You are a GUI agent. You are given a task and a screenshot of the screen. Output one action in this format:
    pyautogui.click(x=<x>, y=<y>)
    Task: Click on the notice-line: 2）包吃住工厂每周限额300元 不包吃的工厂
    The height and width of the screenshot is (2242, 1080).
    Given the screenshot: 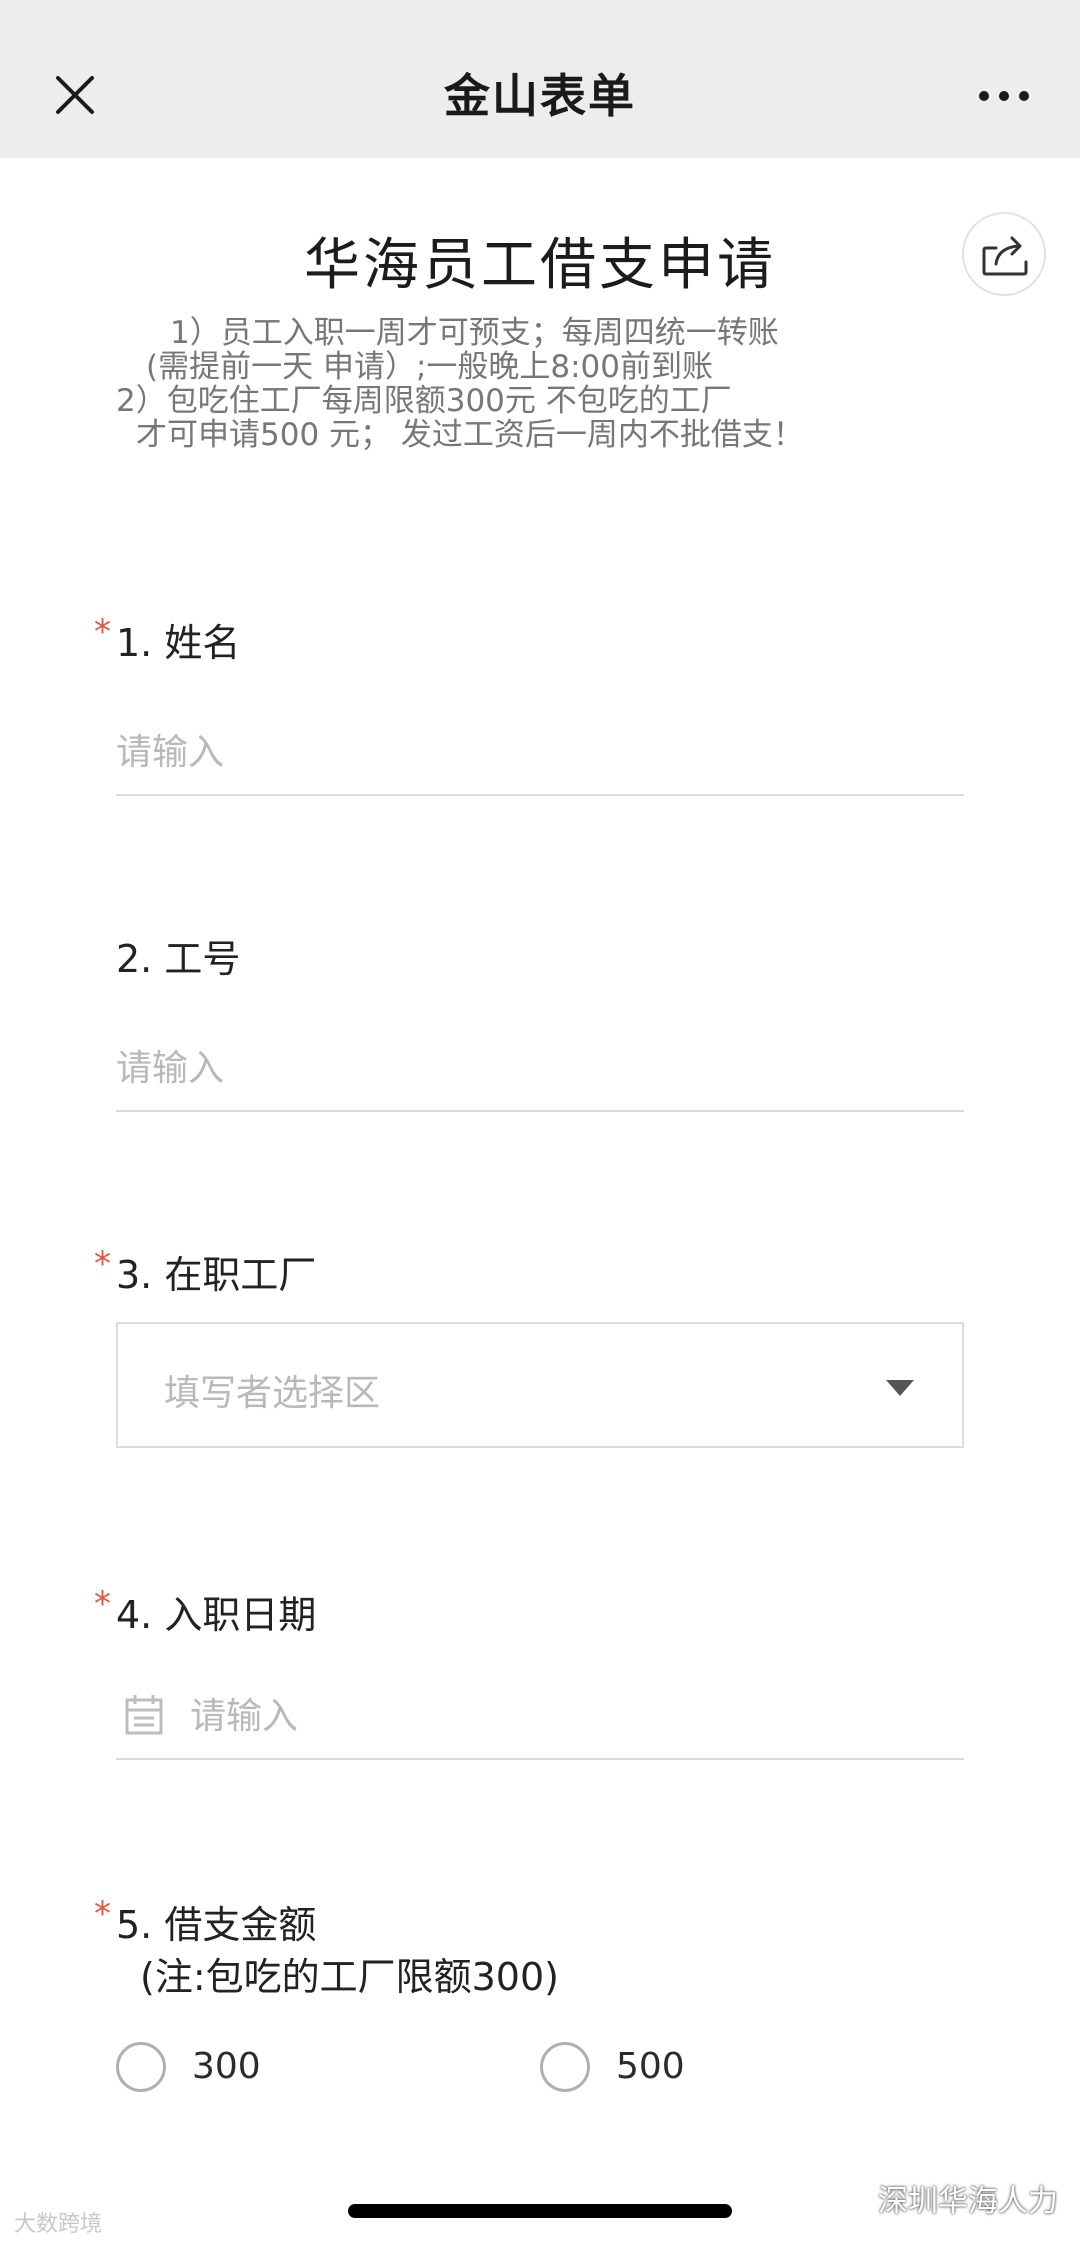 What is the action you would take?
    pyautogui.click(x=424, y=401)
    